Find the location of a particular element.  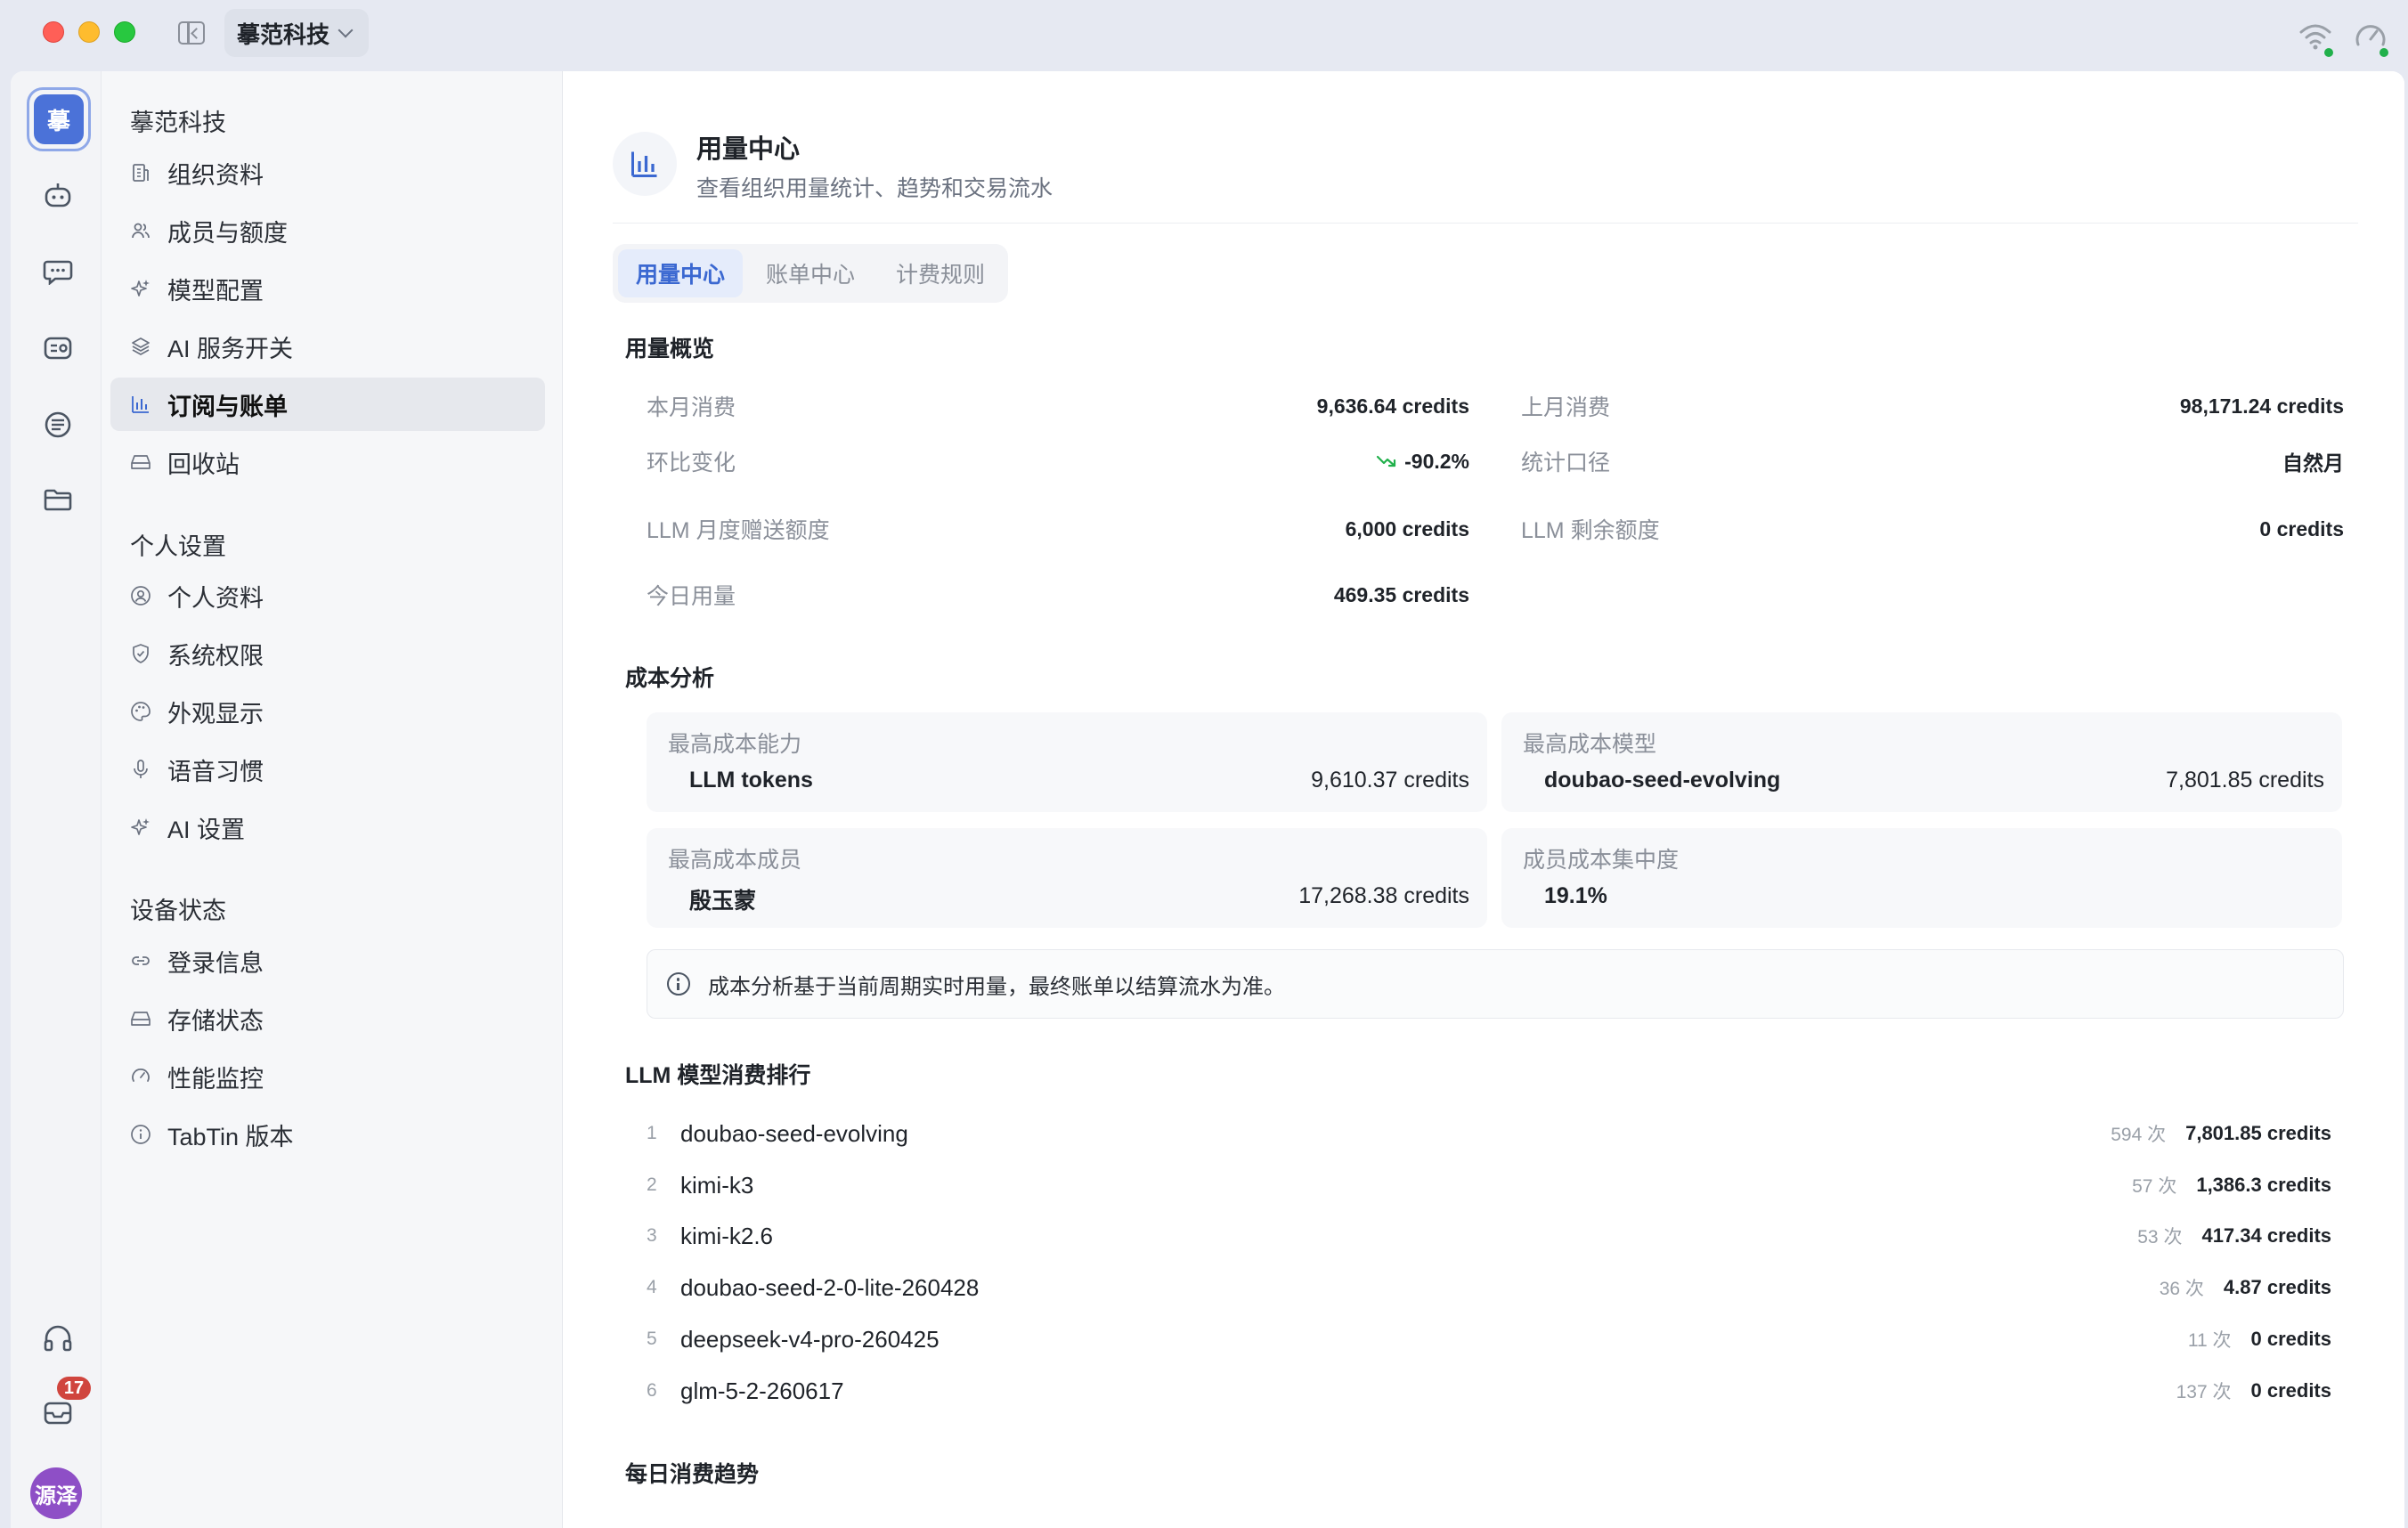

sidebar-item-label: 组织资料 is located at coordinates (215, 175).